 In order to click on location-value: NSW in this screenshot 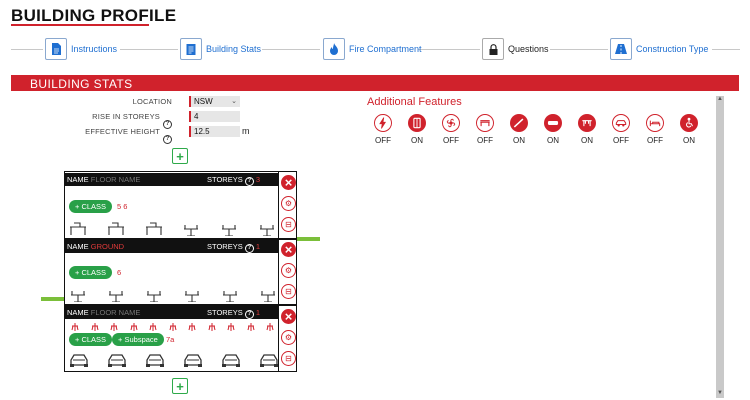, I will do `click(203, 101)`.